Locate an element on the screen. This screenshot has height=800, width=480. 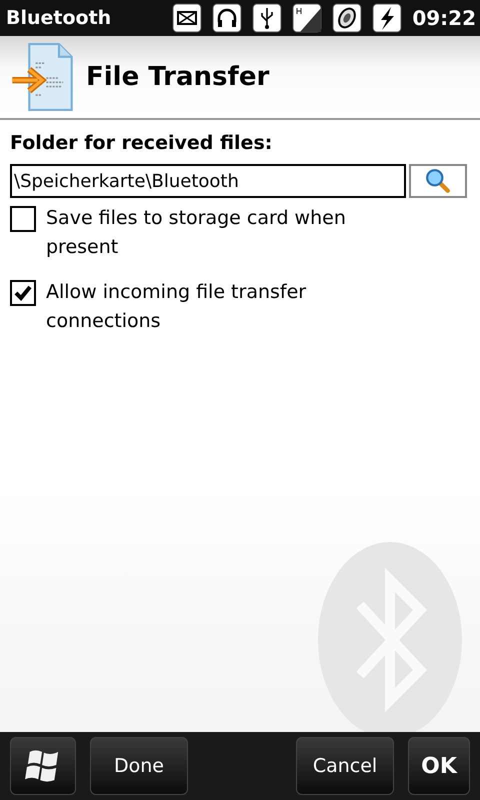
file-transfer-icon is located at coordinates (42, 77).